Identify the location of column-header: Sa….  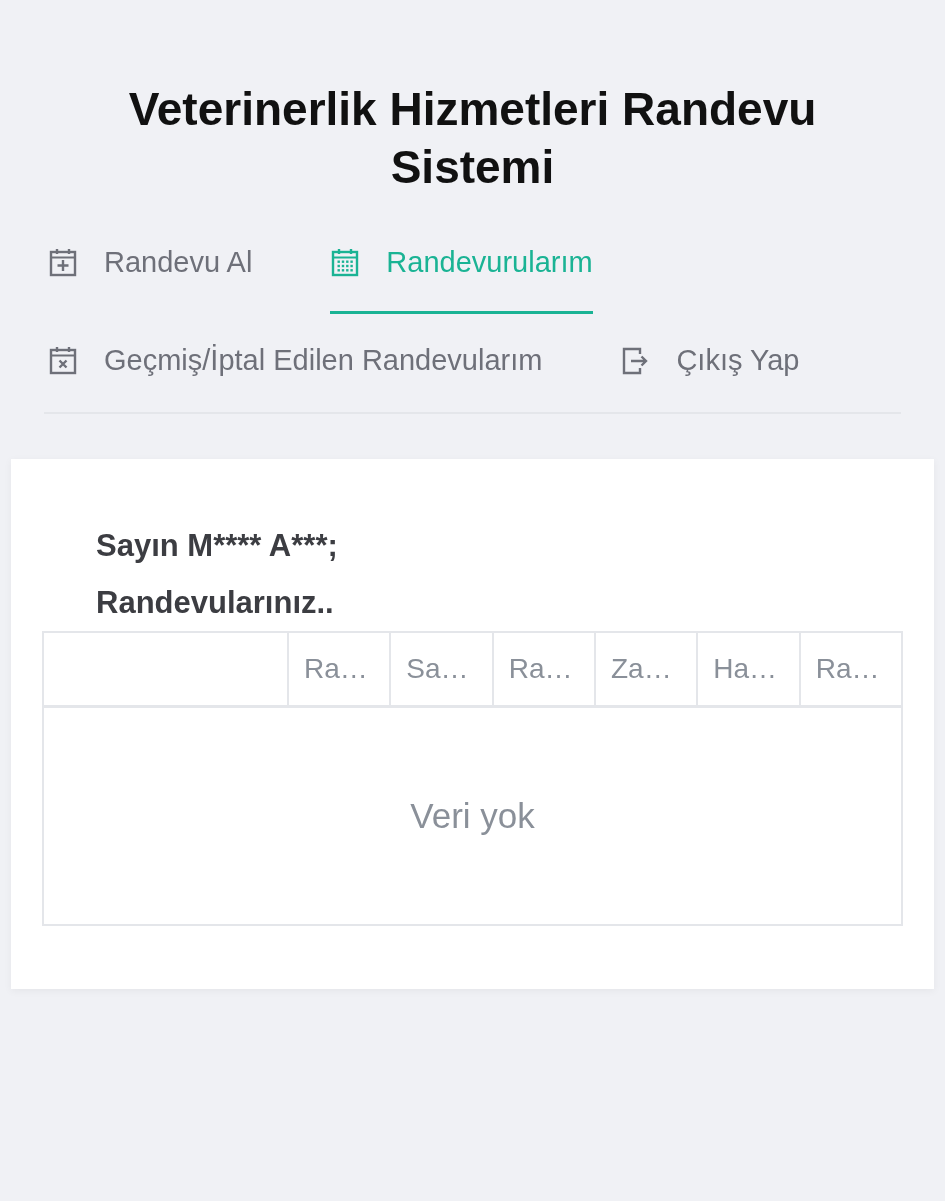
(440, 669).